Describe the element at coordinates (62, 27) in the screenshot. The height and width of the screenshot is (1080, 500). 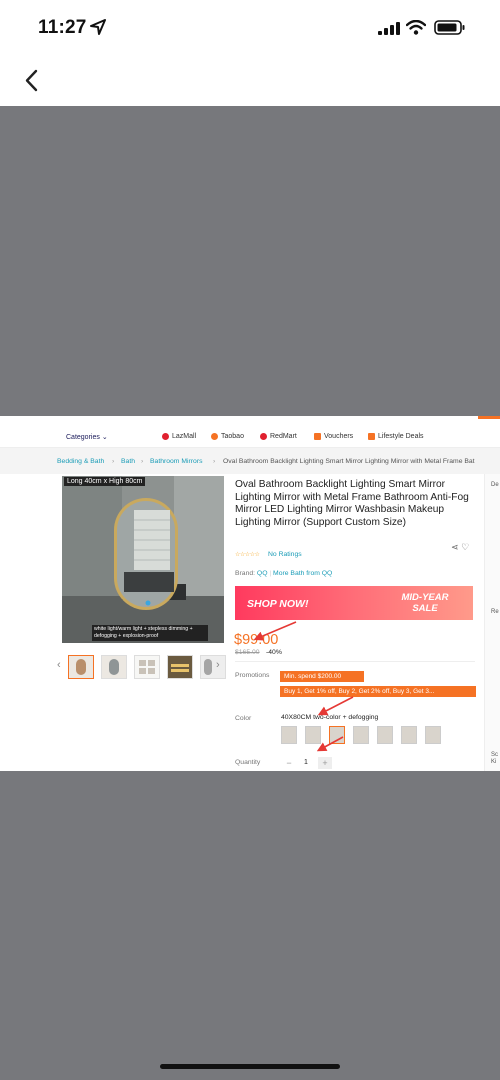
I see `status-time: 11:27` at that location.